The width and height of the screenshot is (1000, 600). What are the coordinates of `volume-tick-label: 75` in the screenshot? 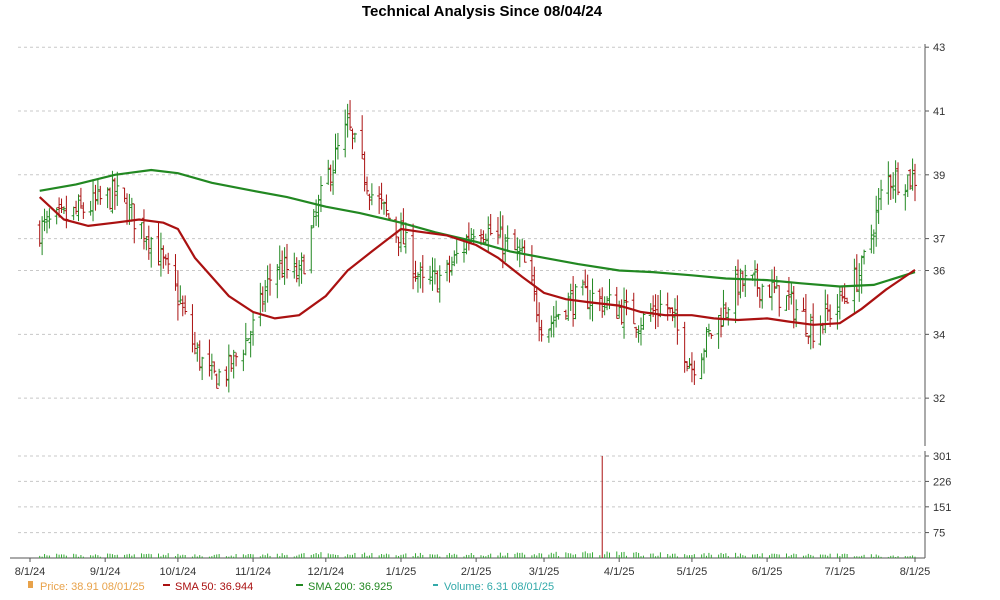 It's located at (939, 534).